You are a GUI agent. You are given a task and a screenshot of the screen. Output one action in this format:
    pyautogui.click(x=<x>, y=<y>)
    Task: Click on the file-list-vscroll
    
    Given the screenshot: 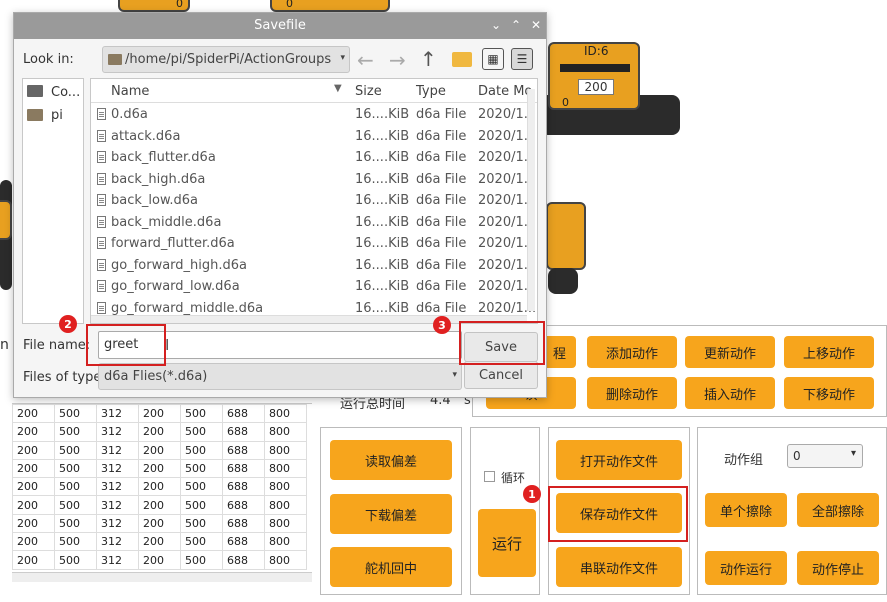 What is the action you would take?
    pyautogui.click(x=531, y=200)
    